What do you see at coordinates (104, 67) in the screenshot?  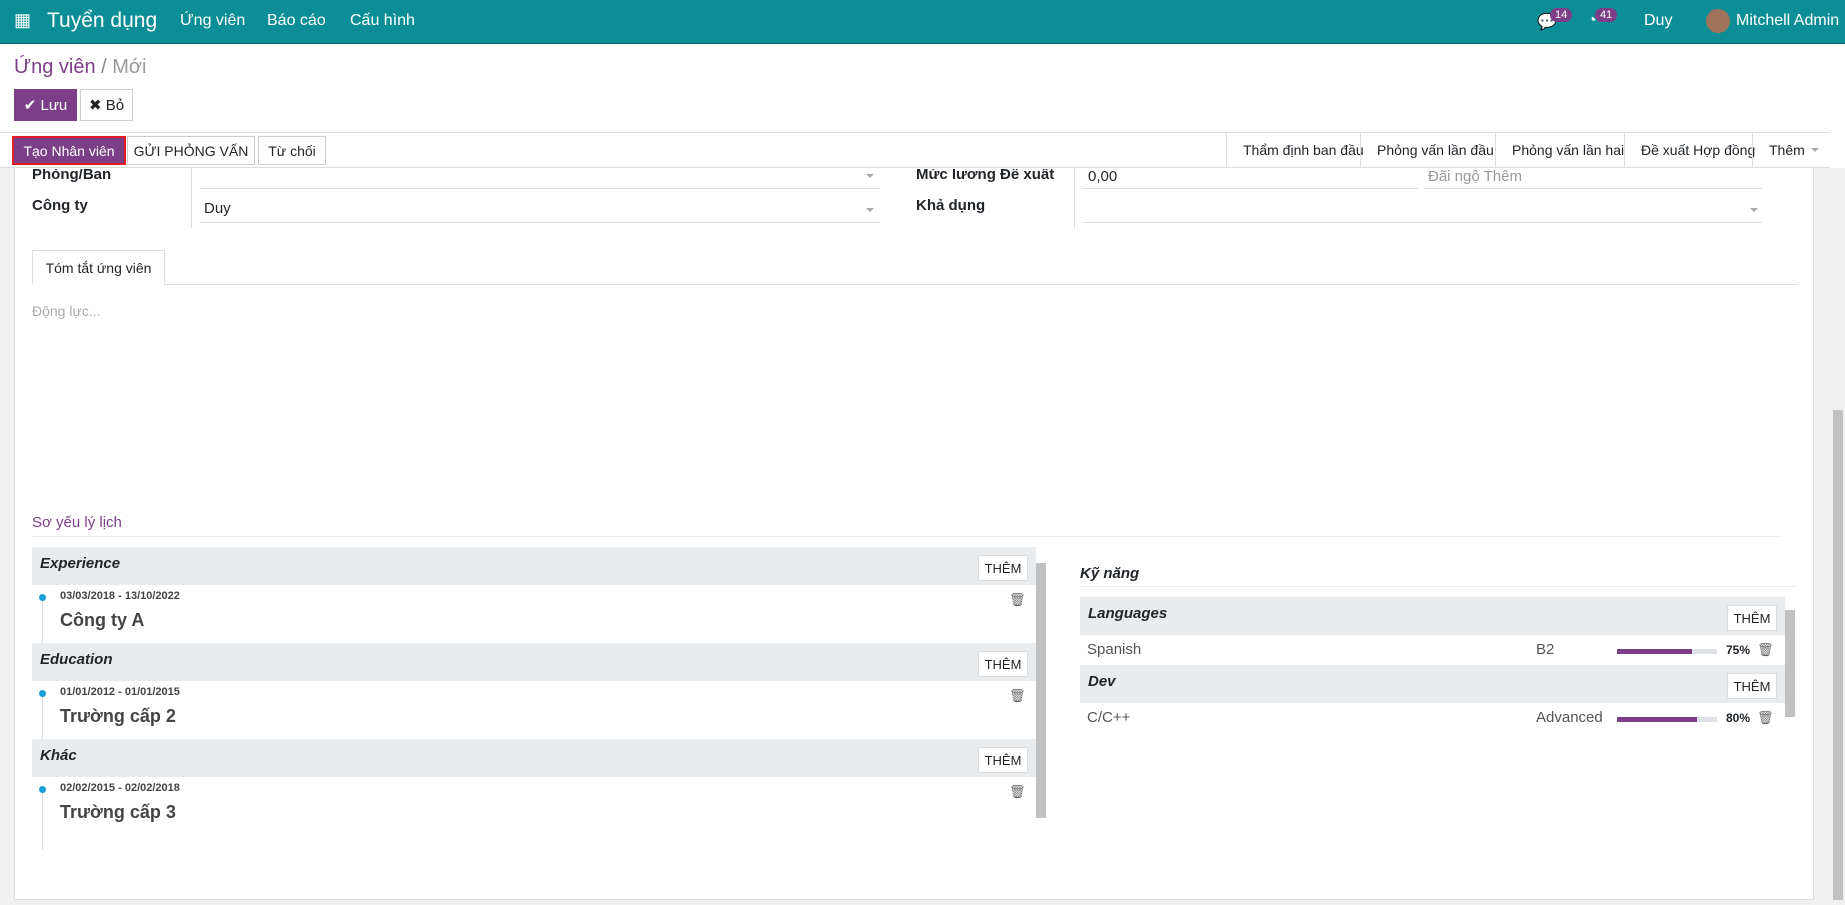 I see `breadcrumb-sep: /` at bounding box center [104, 67].